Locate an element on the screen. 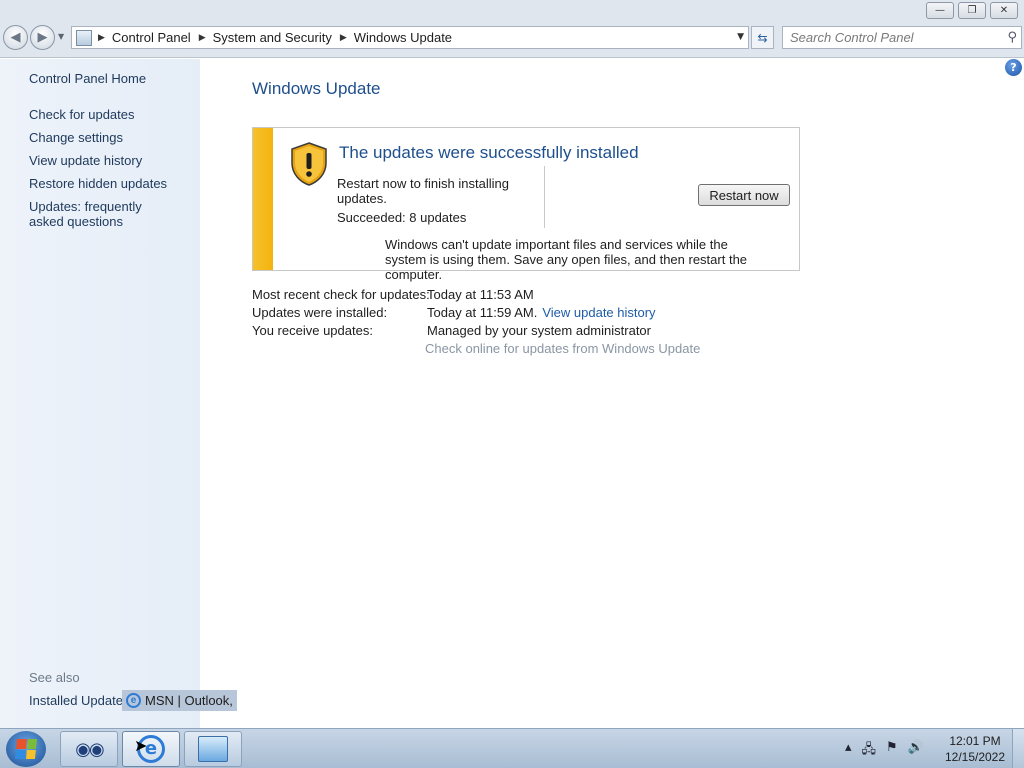 This screenshot has height=768, width=1024. restart-now-button: Restart now is located at coordinates (744, 195).